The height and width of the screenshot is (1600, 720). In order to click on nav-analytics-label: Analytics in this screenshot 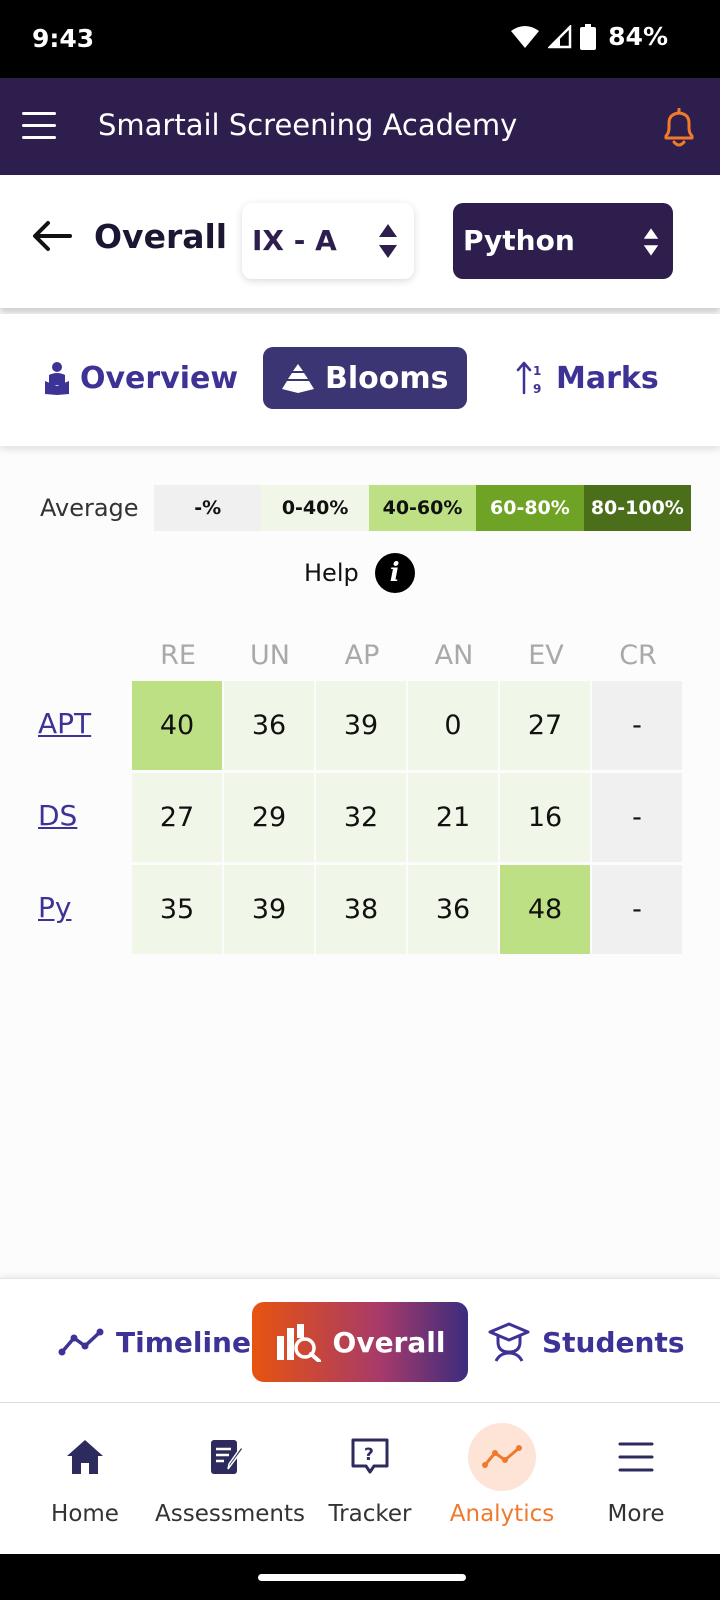, I will do `click(502, 1514)`.